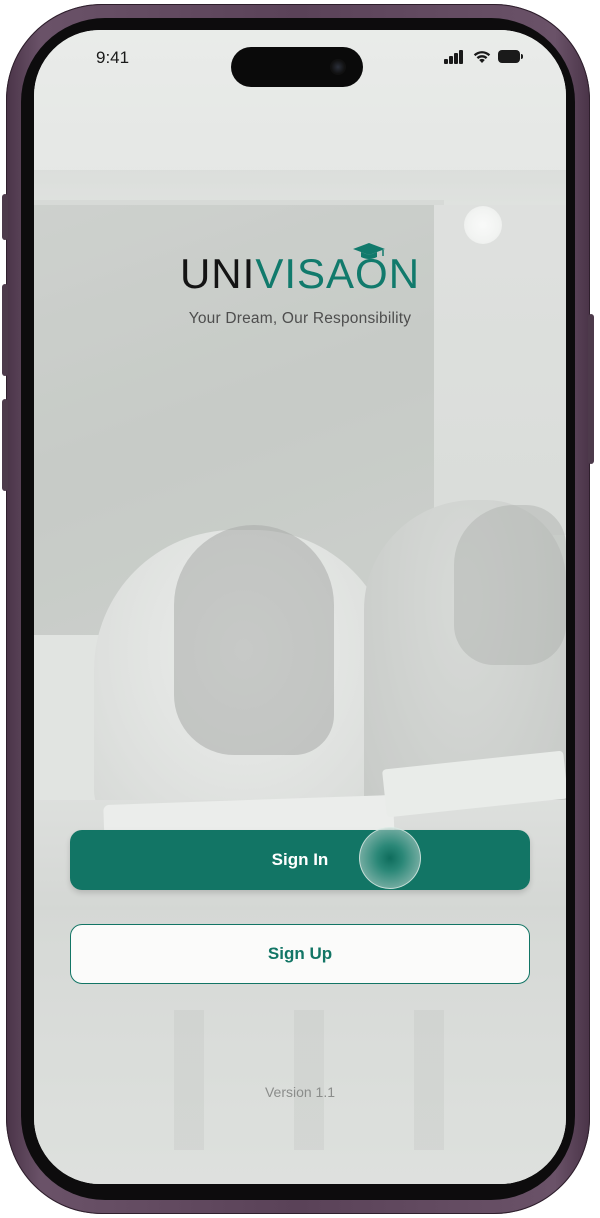 The image size is (600, 1218). Describe the element at coordinates (338, 273) in the screenshot. I see `logo-text-vision: VISAON` at that location.